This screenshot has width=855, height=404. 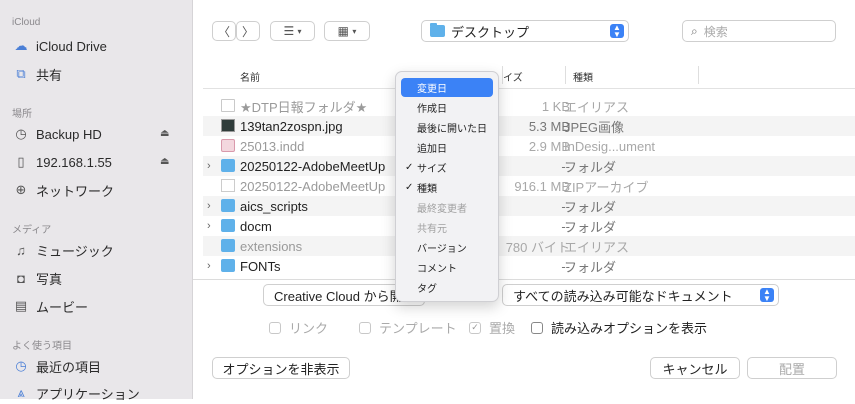 What do you see at coordinates (513, 76) in the screenshot?
I see `column-header-size: イズ` at bounding box center [513, 76].